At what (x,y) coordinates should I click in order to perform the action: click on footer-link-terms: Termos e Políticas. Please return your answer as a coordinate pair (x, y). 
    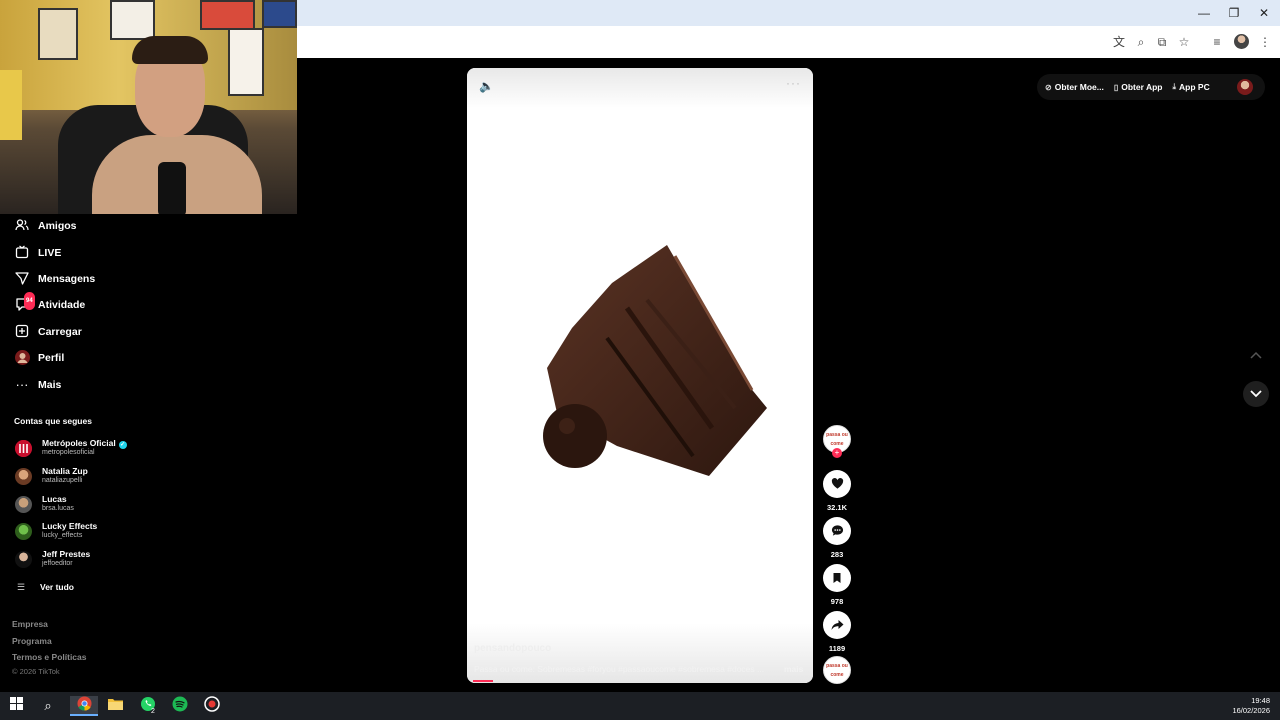
    Looking at the image, I should click on (49, 657).